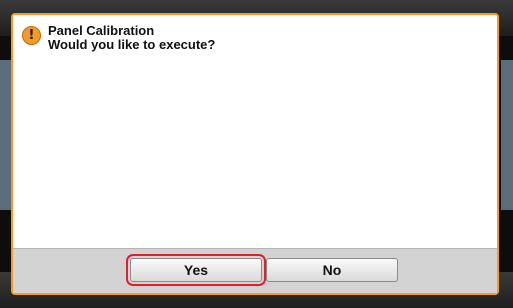  I want to click on right-background-panel, so click(507, 135).